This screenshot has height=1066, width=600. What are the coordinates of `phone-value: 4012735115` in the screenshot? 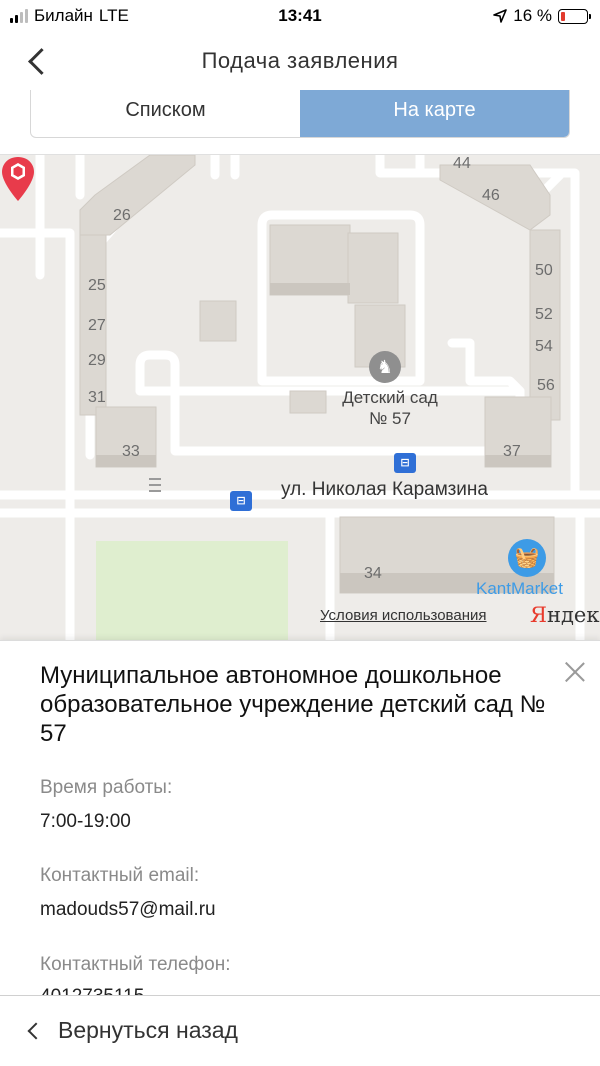 It's located at (92, 990).